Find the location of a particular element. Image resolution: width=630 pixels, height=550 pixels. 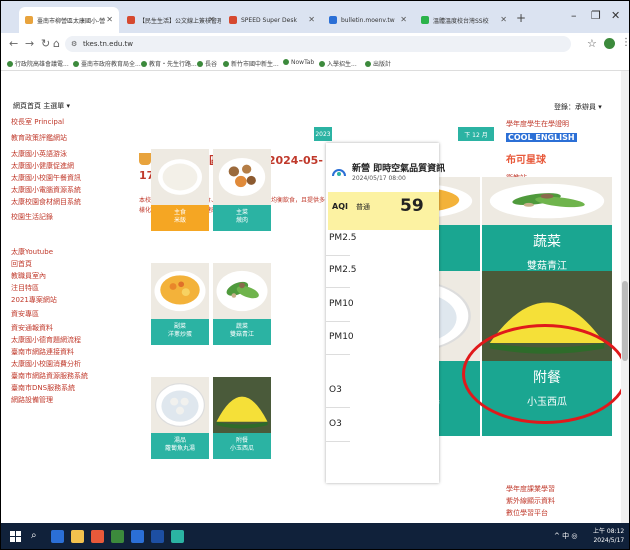

sidebar-link: 回首頁 is located at coordinates (21, 264).